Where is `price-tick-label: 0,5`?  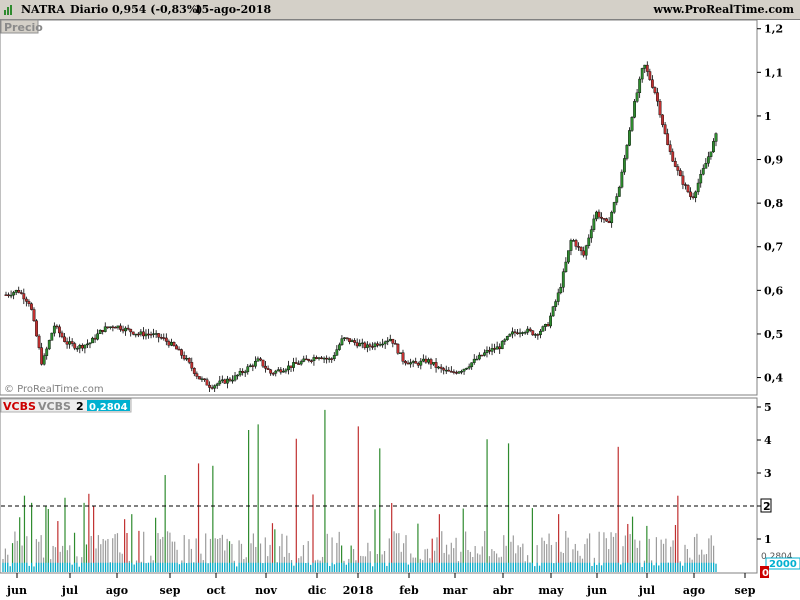 price-tick-label: 0,5 is located at coordinates (773, 334).